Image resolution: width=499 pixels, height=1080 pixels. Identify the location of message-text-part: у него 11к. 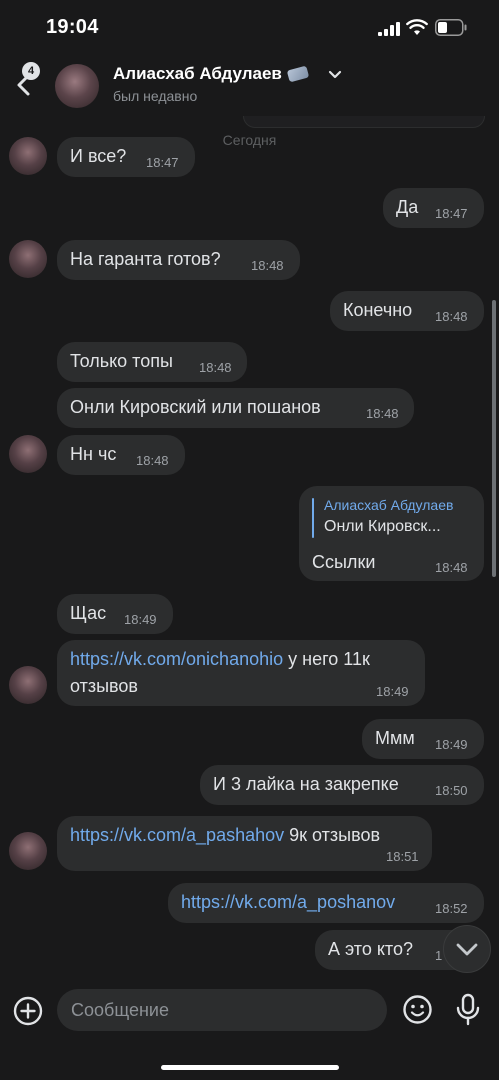
(329, 659).